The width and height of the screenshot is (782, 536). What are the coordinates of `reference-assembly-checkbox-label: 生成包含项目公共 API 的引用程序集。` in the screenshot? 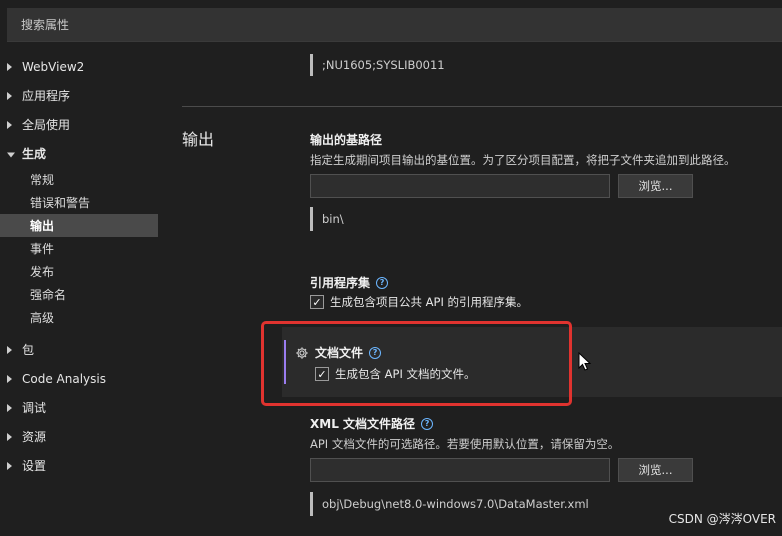 It's located at (429, 302).